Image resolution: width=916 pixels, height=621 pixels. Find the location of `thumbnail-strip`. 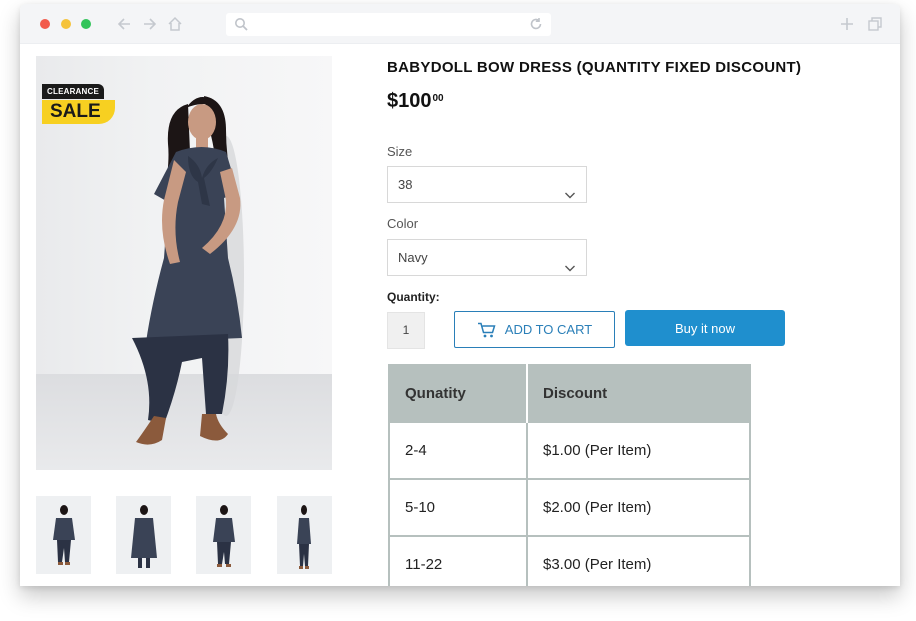

thumbnail-strip is located at coordinates (184, 535).